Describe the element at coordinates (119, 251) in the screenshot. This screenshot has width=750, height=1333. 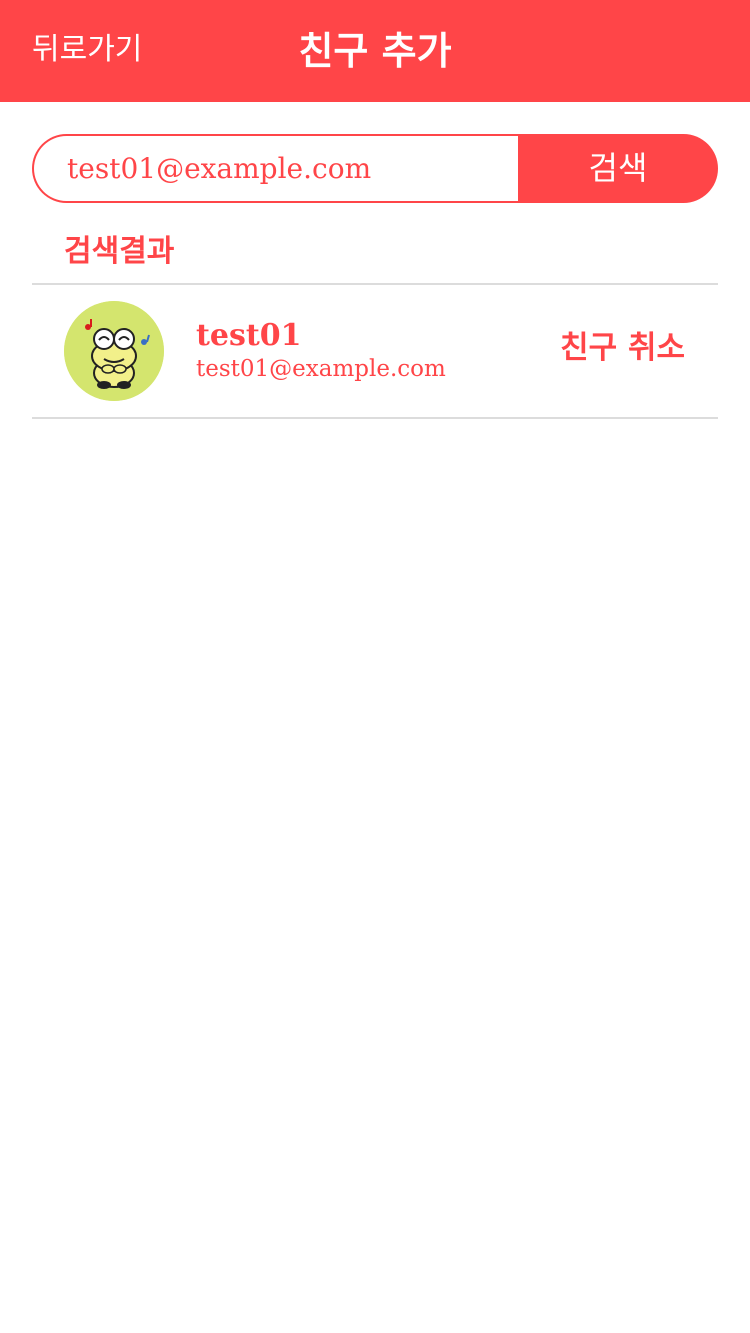
I see `search-results-title: 검색결과` at that location.